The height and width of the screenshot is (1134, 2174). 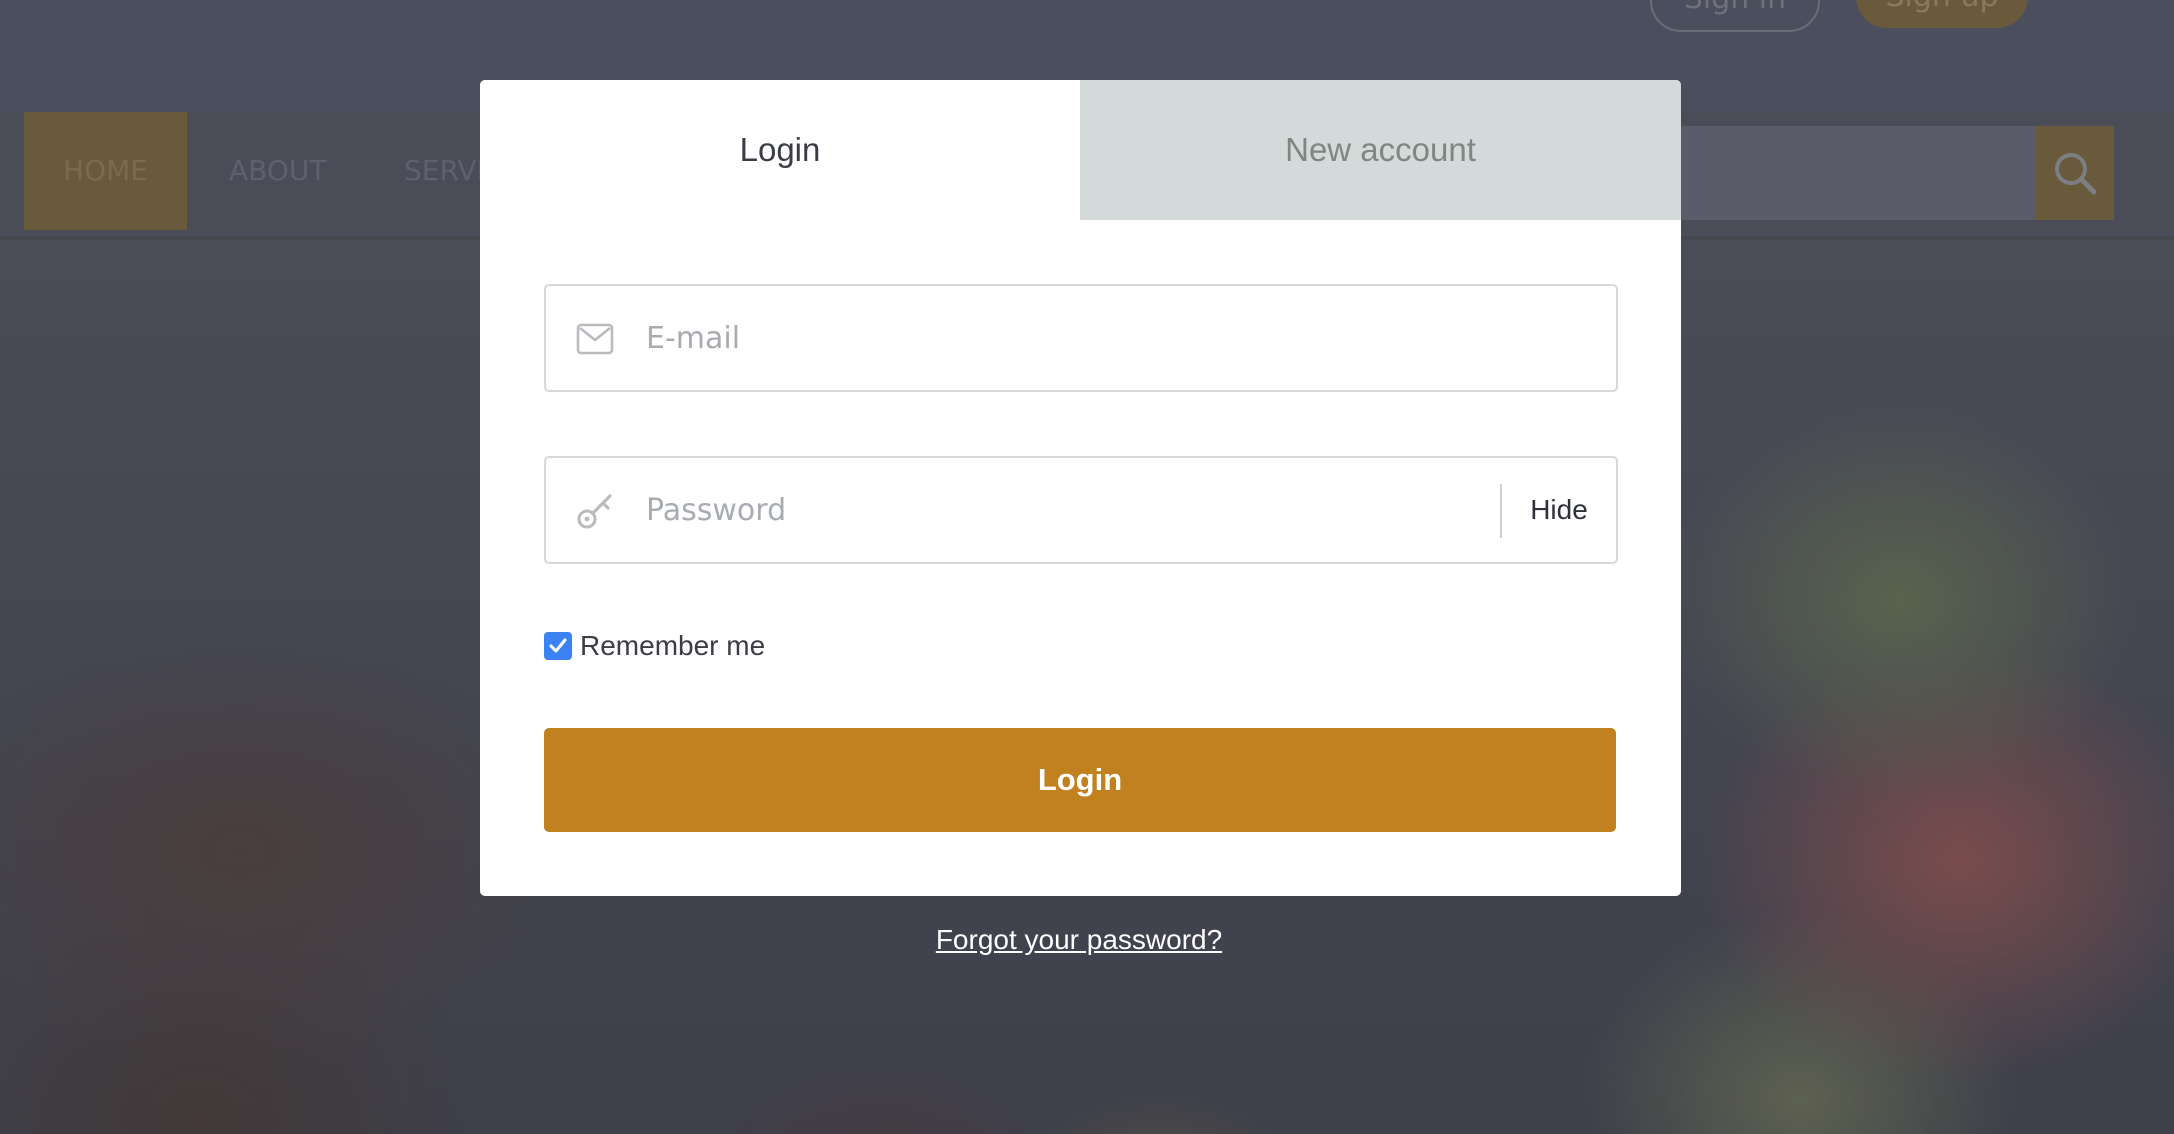 What do you see at coordinates (278, 171) in the screenshot?
I see `nav-item-about: ABOUT` at bounding box center [278, 171].